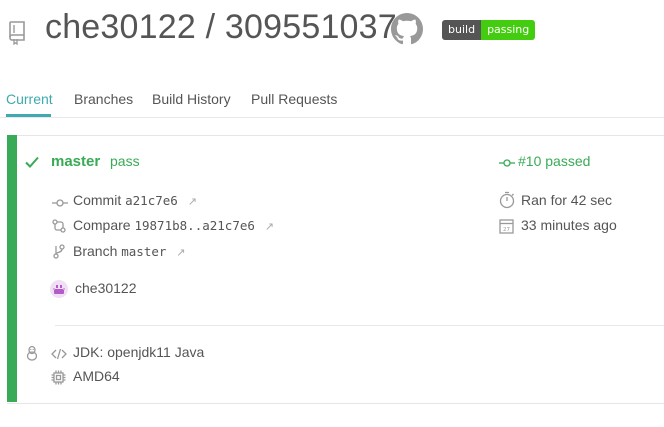 This screenshot has height=427, width=664. What do you see at coordinates (221, 27) in the screenshot?
I see `repo-title: che30122 / 309551037` at bounding box center [221, 27].